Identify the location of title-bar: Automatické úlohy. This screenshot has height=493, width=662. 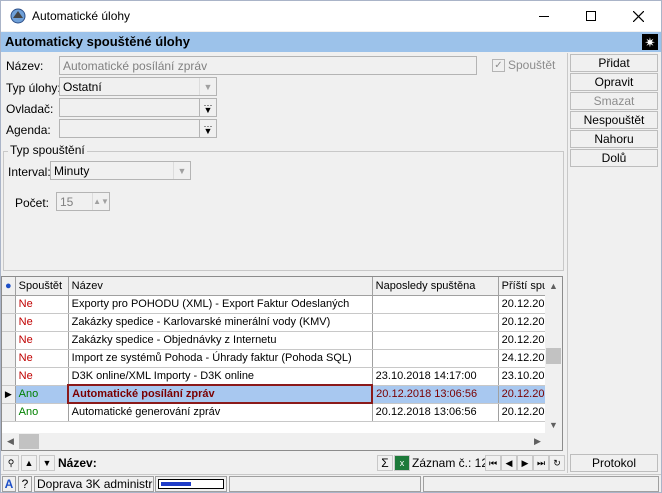
(331, 16).